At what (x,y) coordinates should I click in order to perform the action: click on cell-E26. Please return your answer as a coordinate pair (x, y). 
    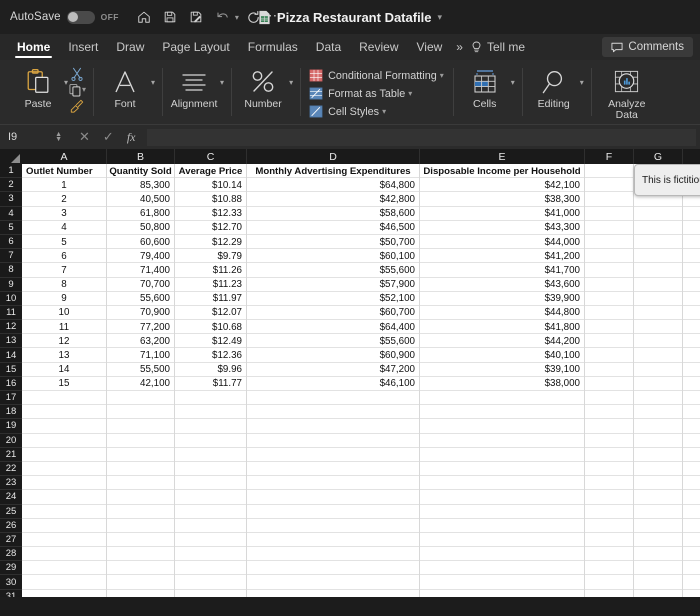
    Looking at the image, I should click on (502, 525).